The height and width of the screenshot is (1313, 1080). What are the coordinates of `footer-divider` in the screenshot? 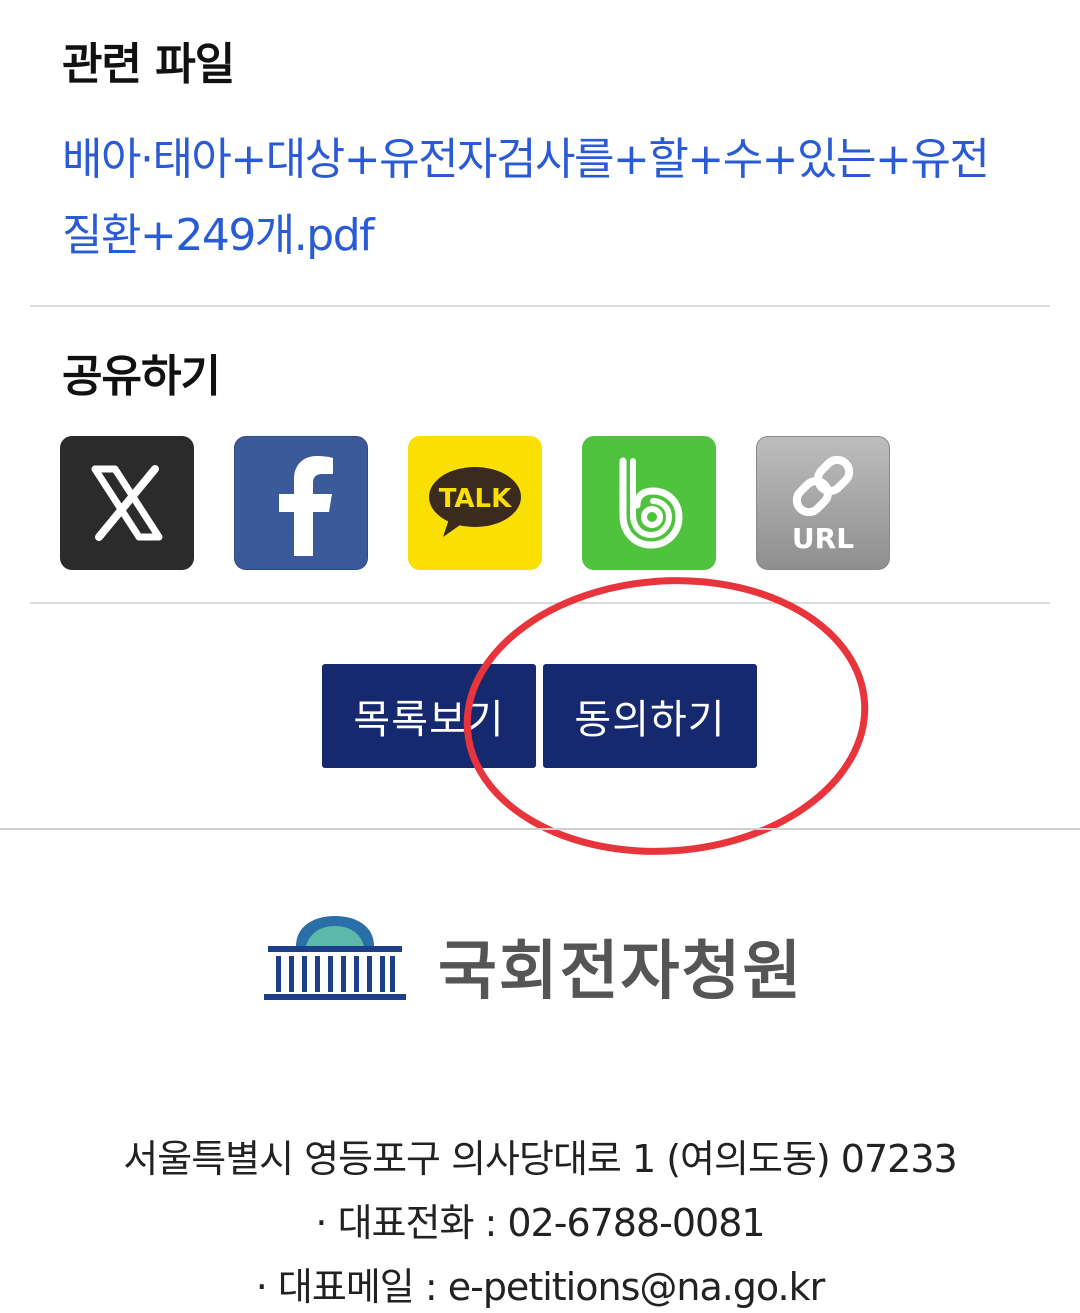 It's located at (540, 829).